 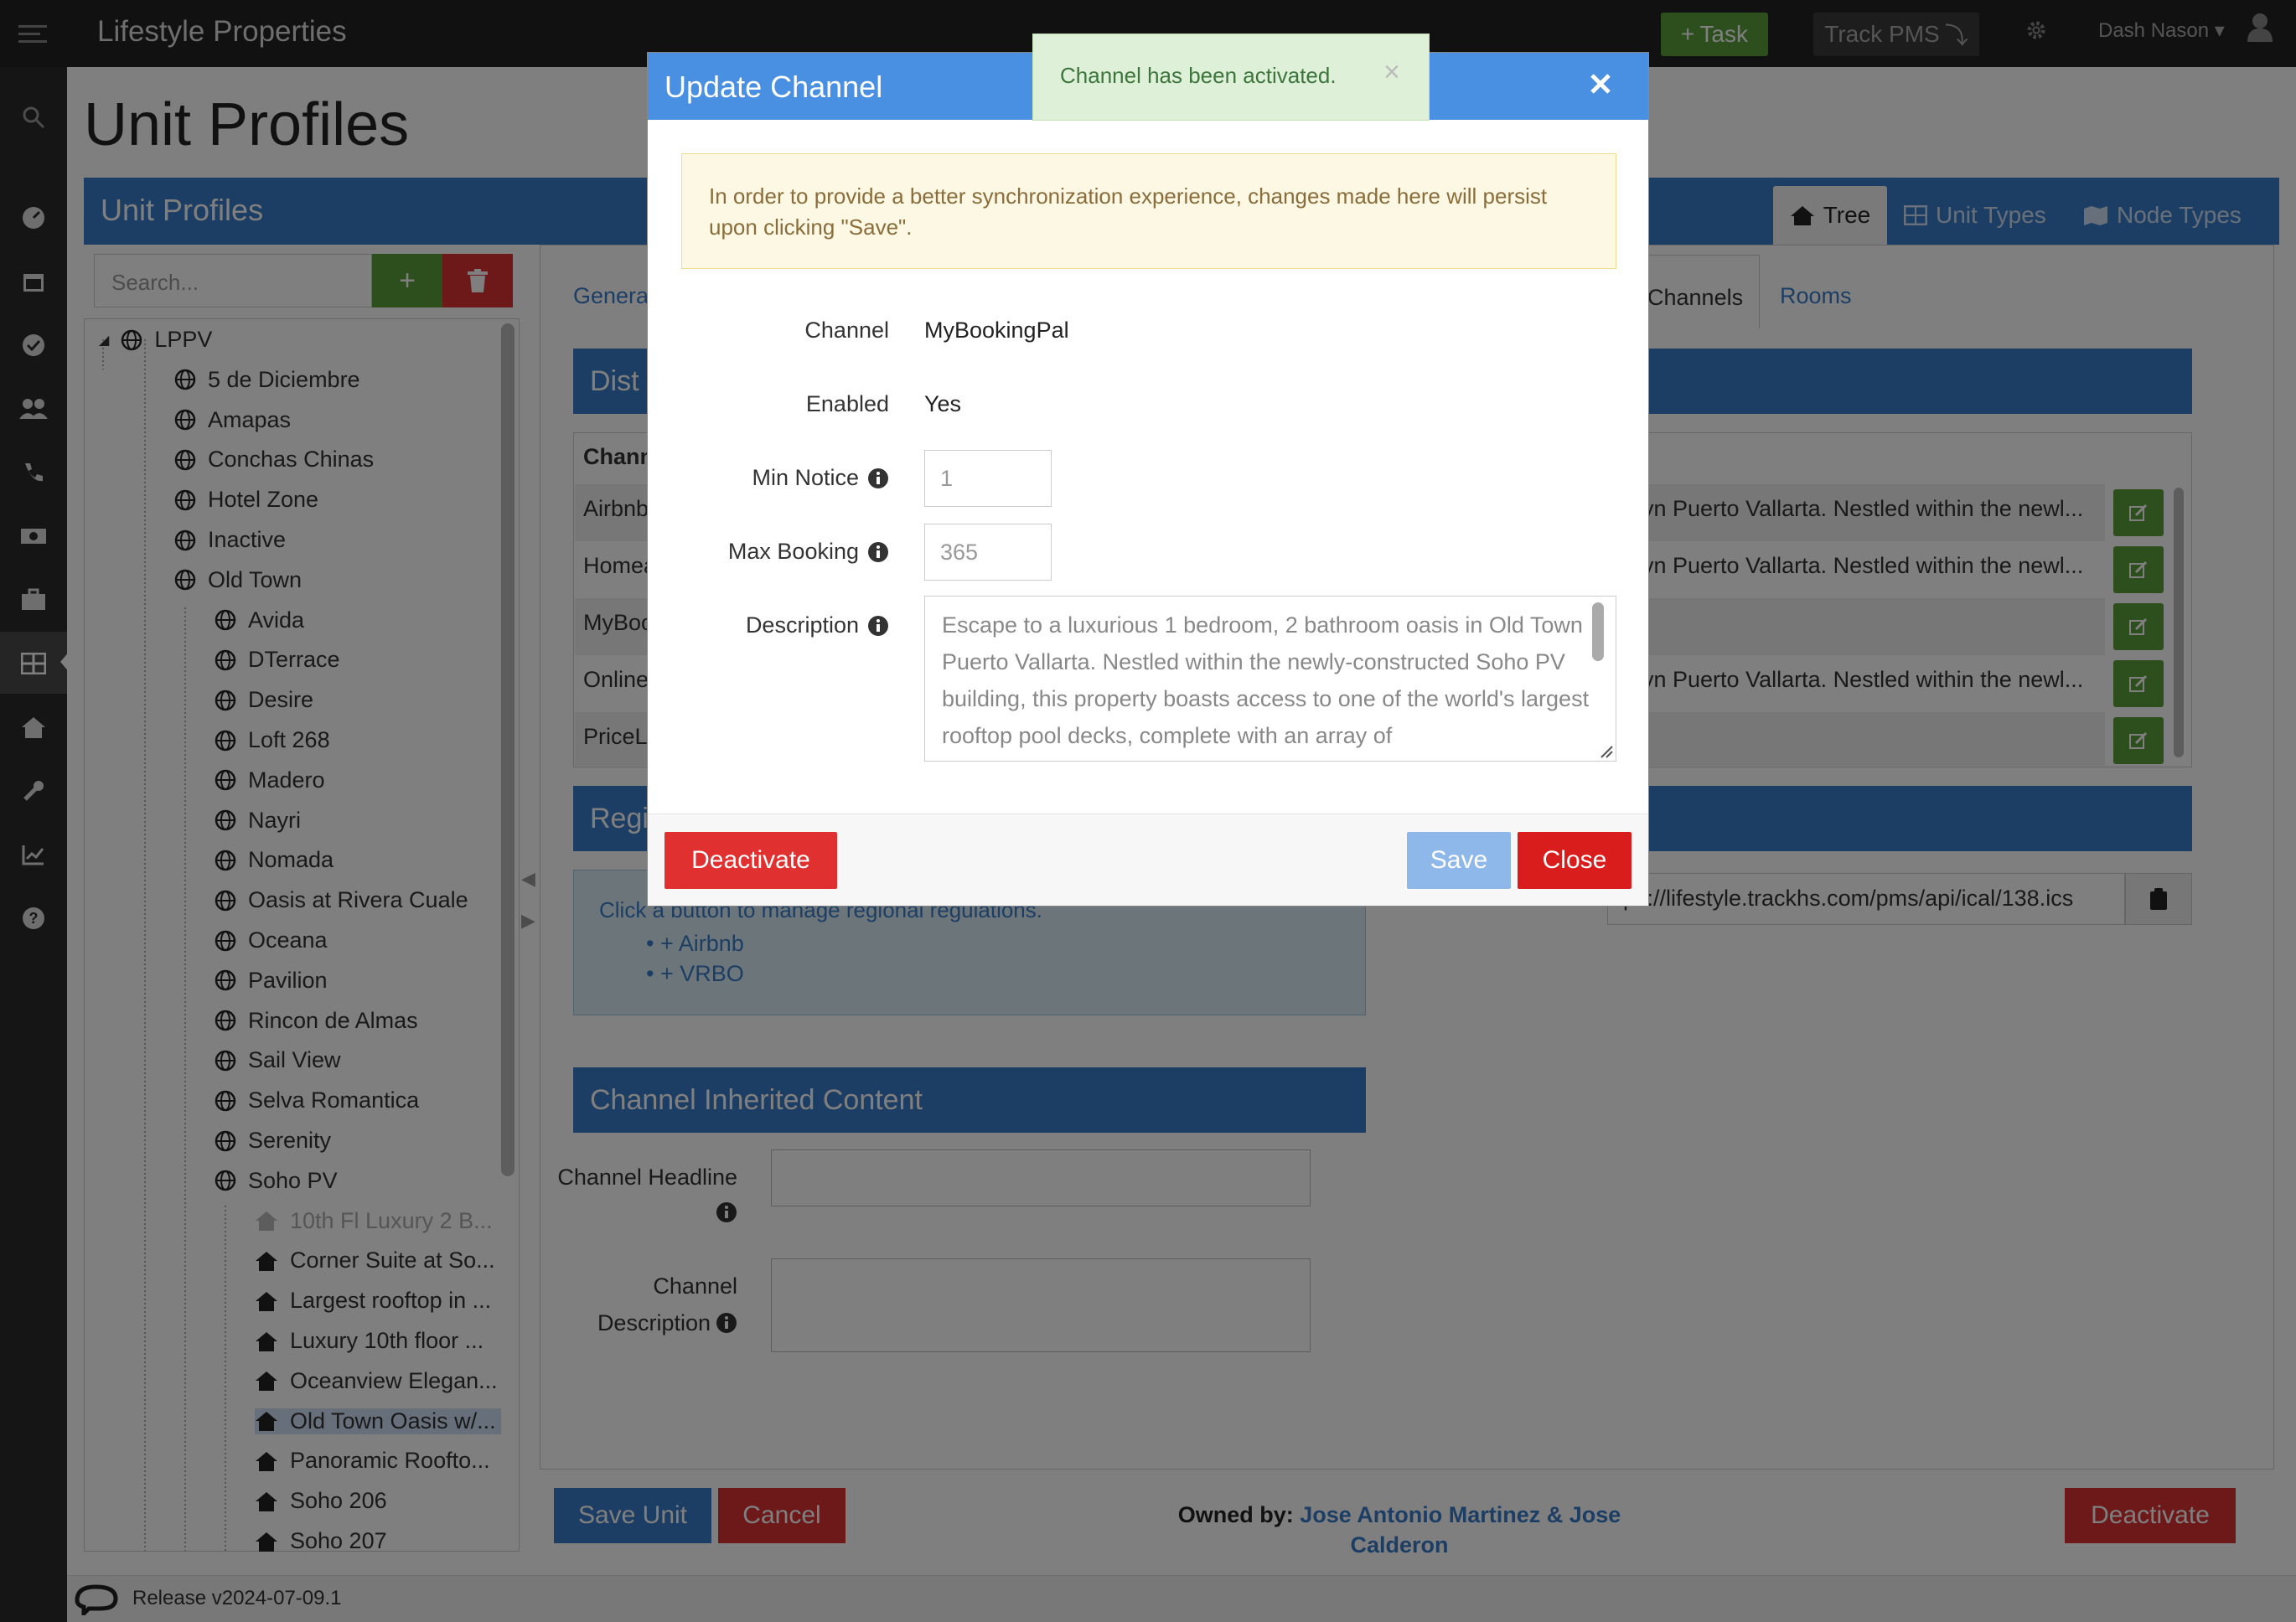 What do you see at coordinates (750, 860) in the screenshot?
I see `deactivate-channel-button: Deactivate` at bounding box center [750, 860].